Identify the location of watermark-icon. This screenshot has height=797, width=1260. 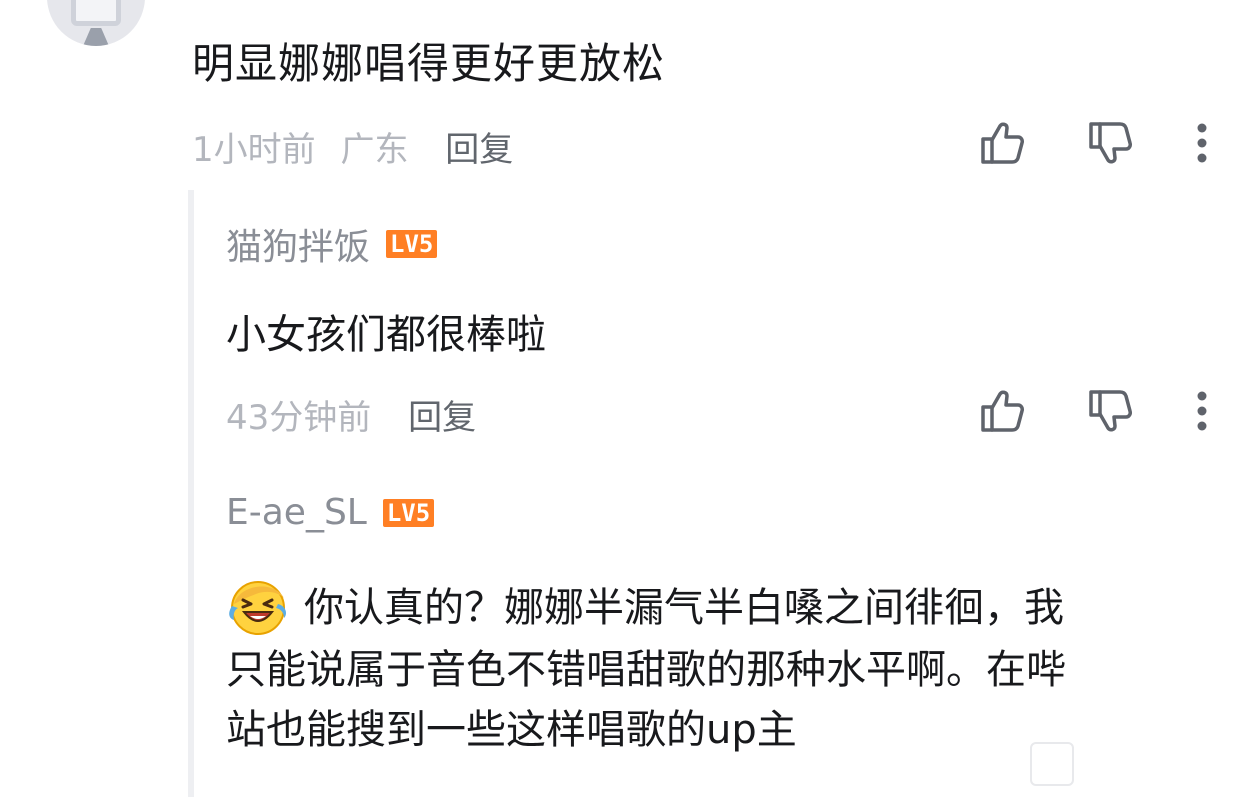
(1052, 764).